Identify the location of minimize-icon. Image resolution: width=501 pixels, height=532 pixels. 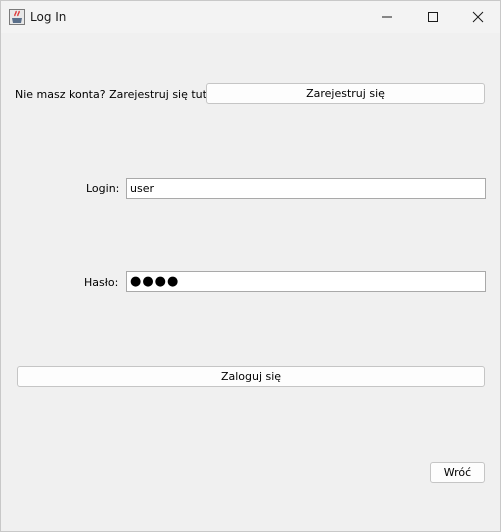
(387, 17).